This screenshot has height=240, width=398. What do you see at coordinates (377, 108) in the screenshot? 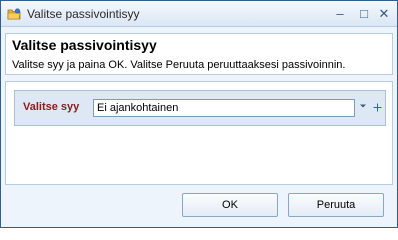
I see `plus-icon` at bounding box center [377, 108].